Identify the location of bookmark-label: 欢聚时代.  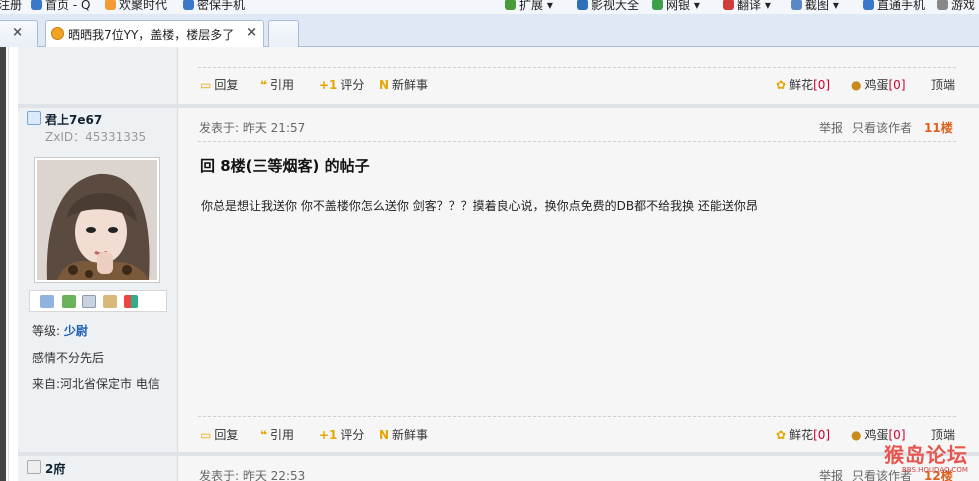
(143, 6).